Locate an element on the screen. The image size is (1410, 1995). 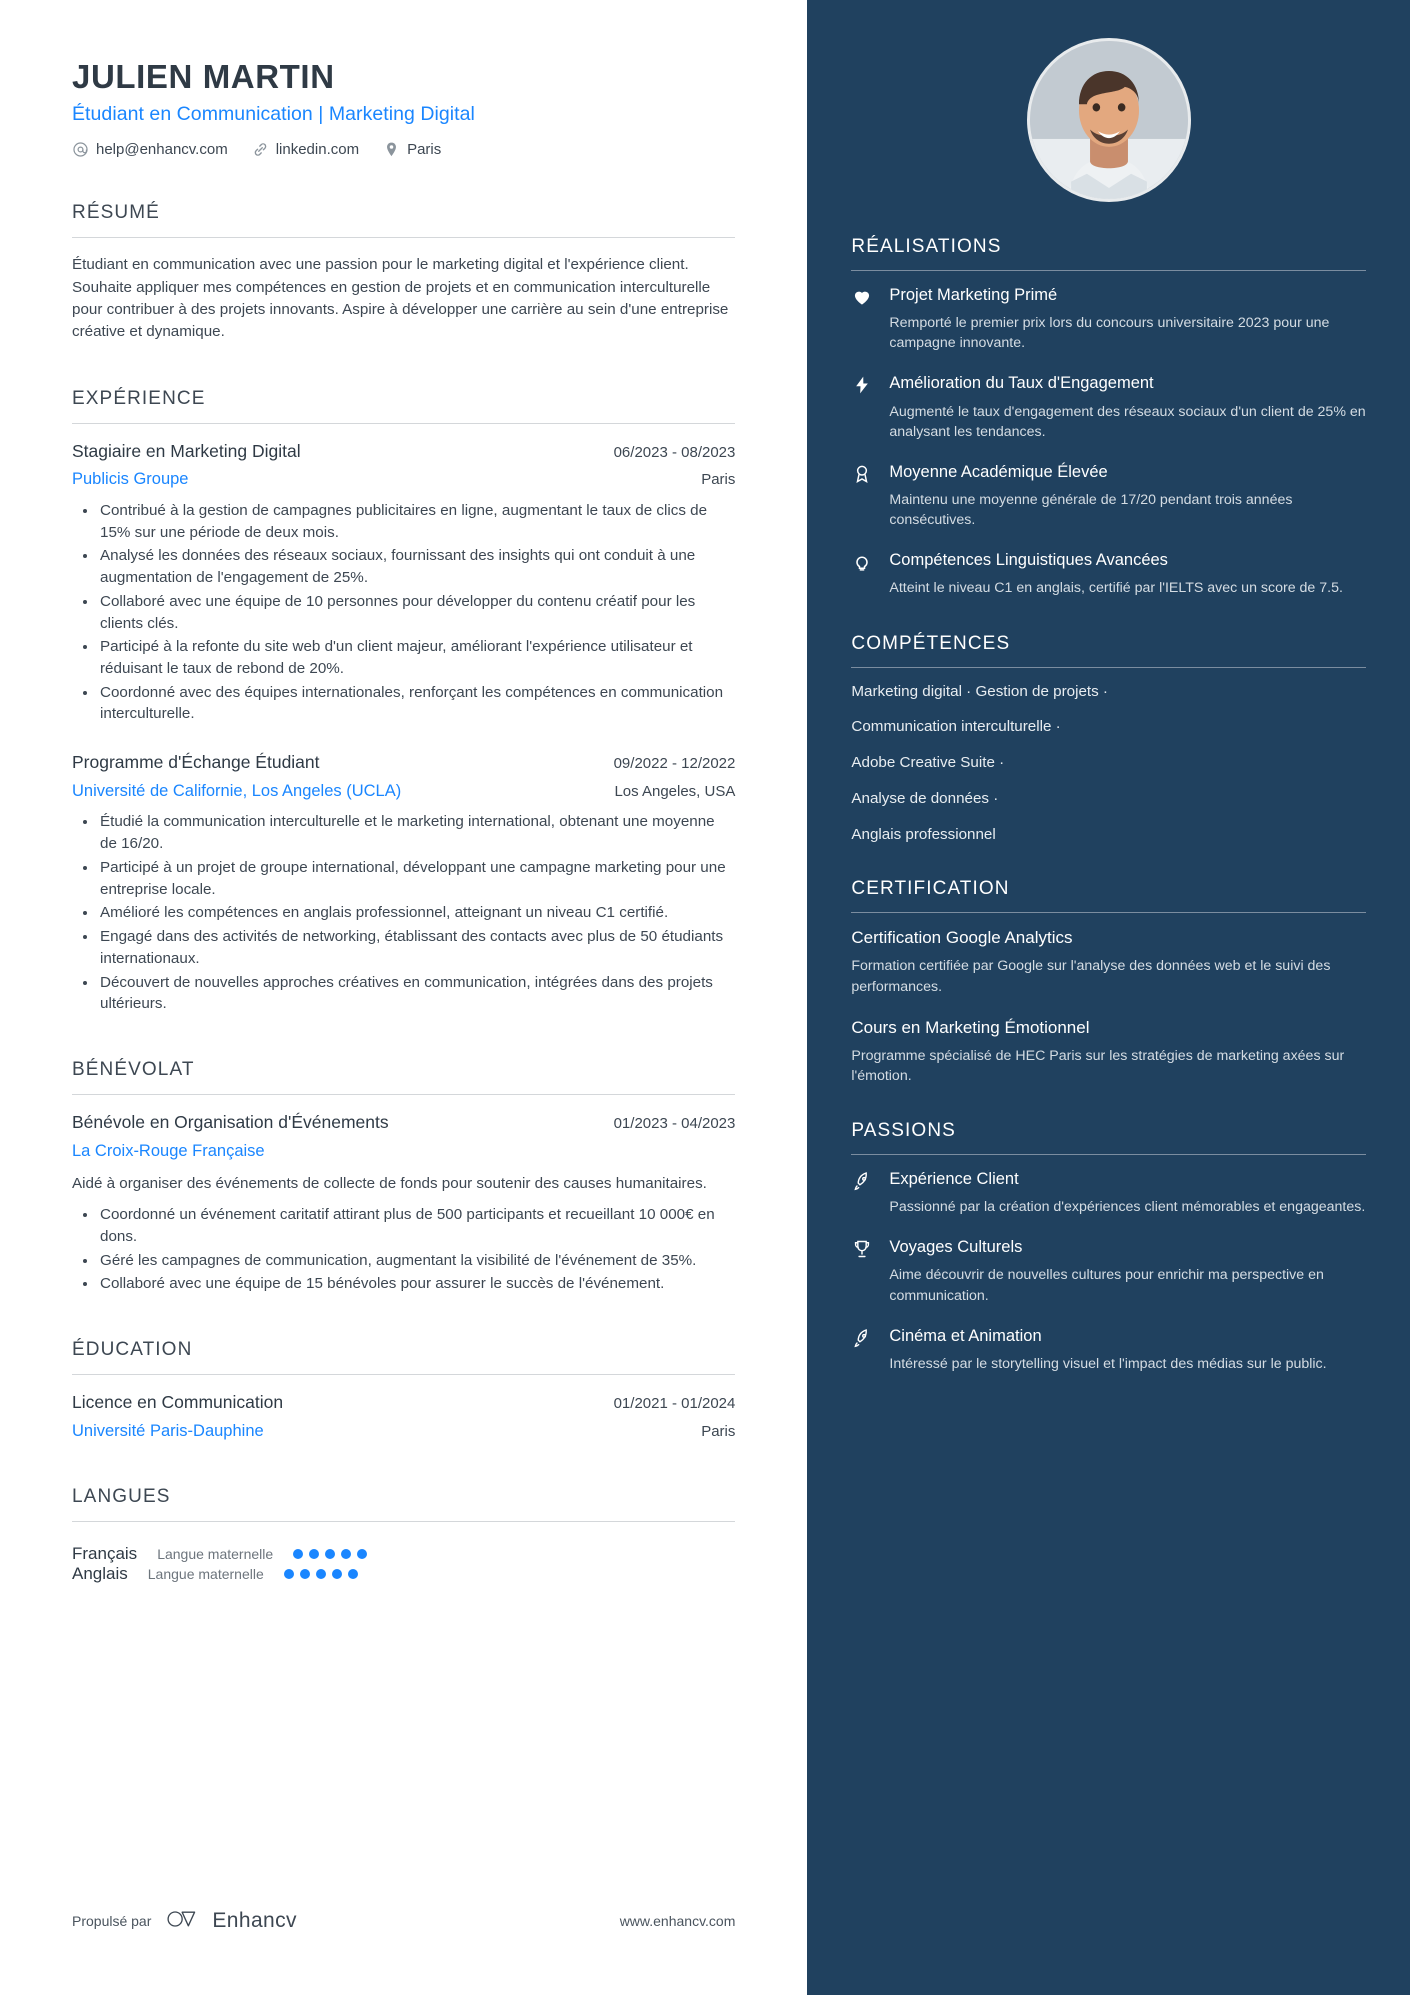
section-title-achievements: RÉALISATIONS is located at coordinates (926, 246).